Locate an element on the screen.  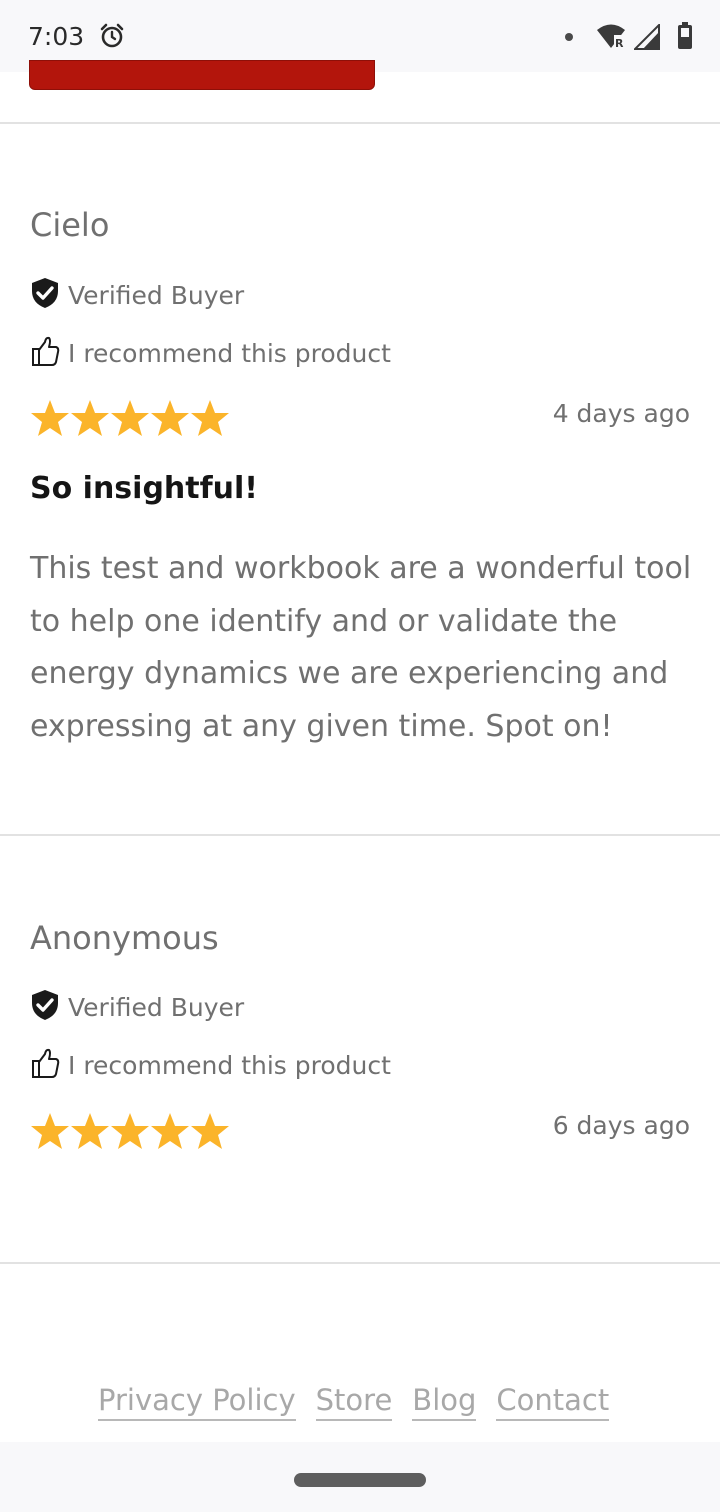
signal-icon is located at coordinates (646, 38).